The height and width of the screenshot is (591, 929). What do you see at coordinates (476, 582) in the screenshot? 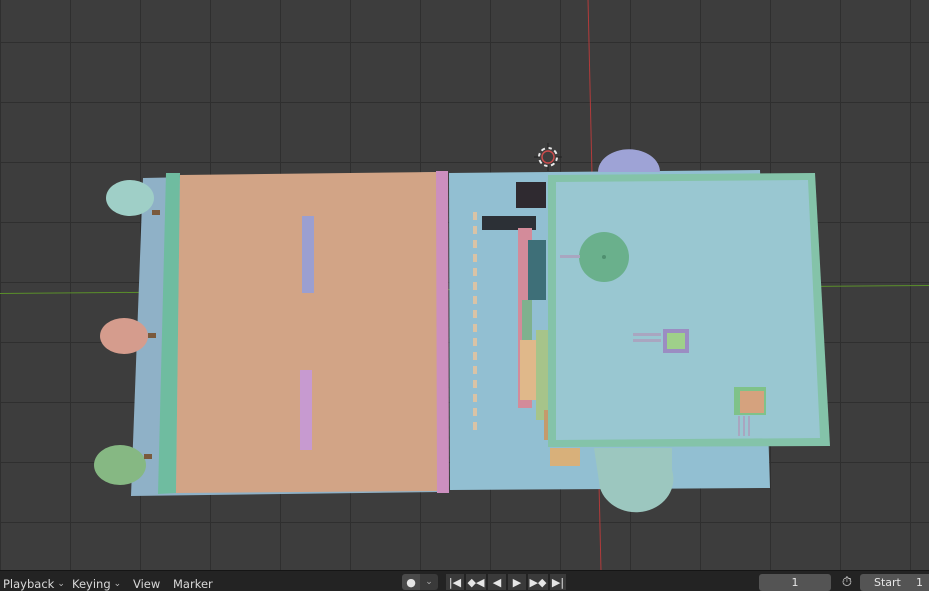
I see `prev-keyframe-icon: ◆◀` at bounding box center [476, 582].